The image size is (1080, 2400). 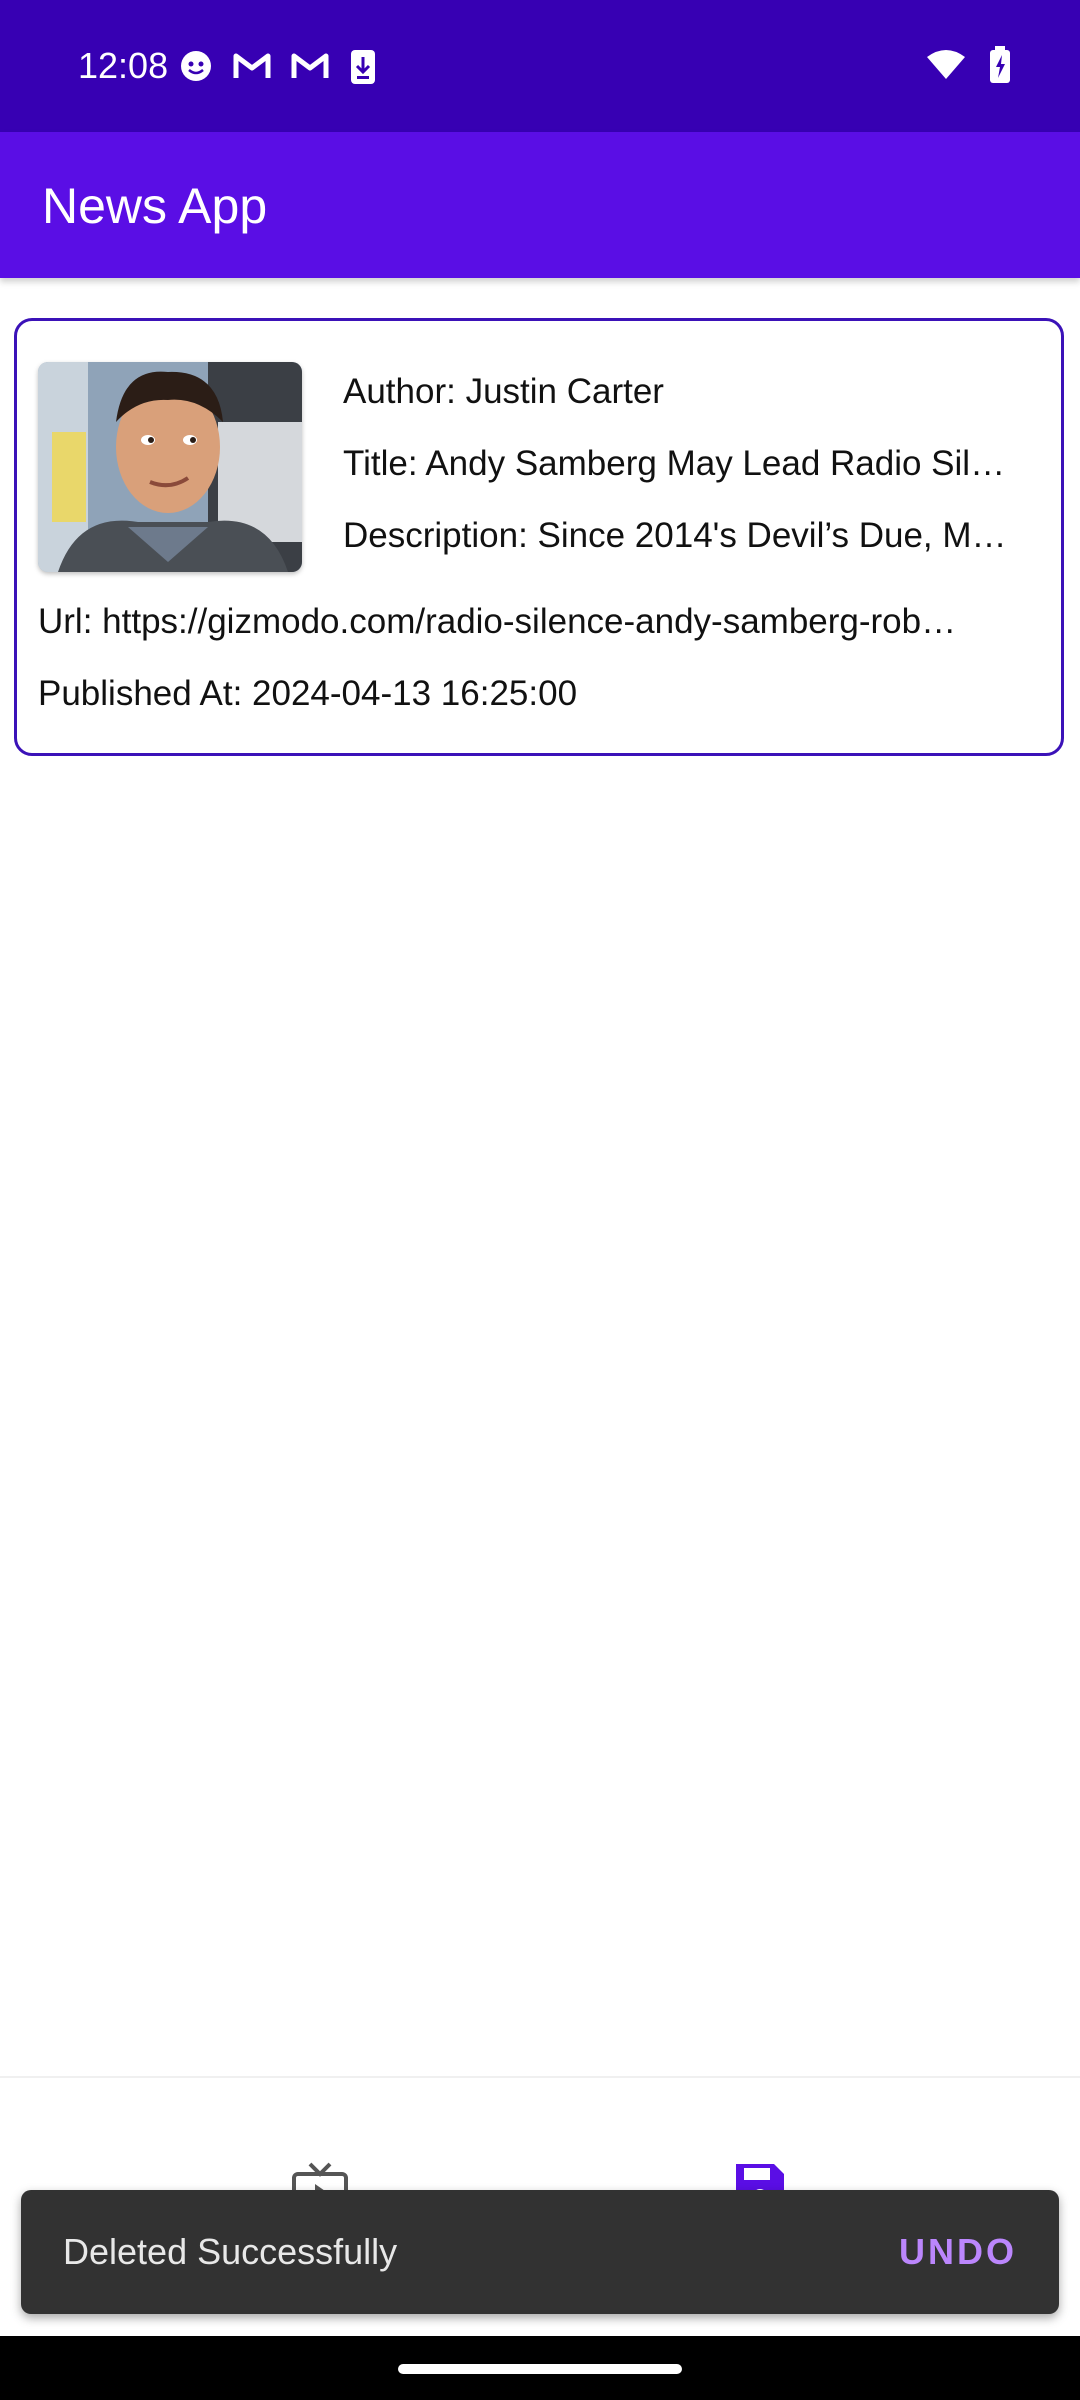 I want to click on wifi-icon, so click(x=946, y=64).